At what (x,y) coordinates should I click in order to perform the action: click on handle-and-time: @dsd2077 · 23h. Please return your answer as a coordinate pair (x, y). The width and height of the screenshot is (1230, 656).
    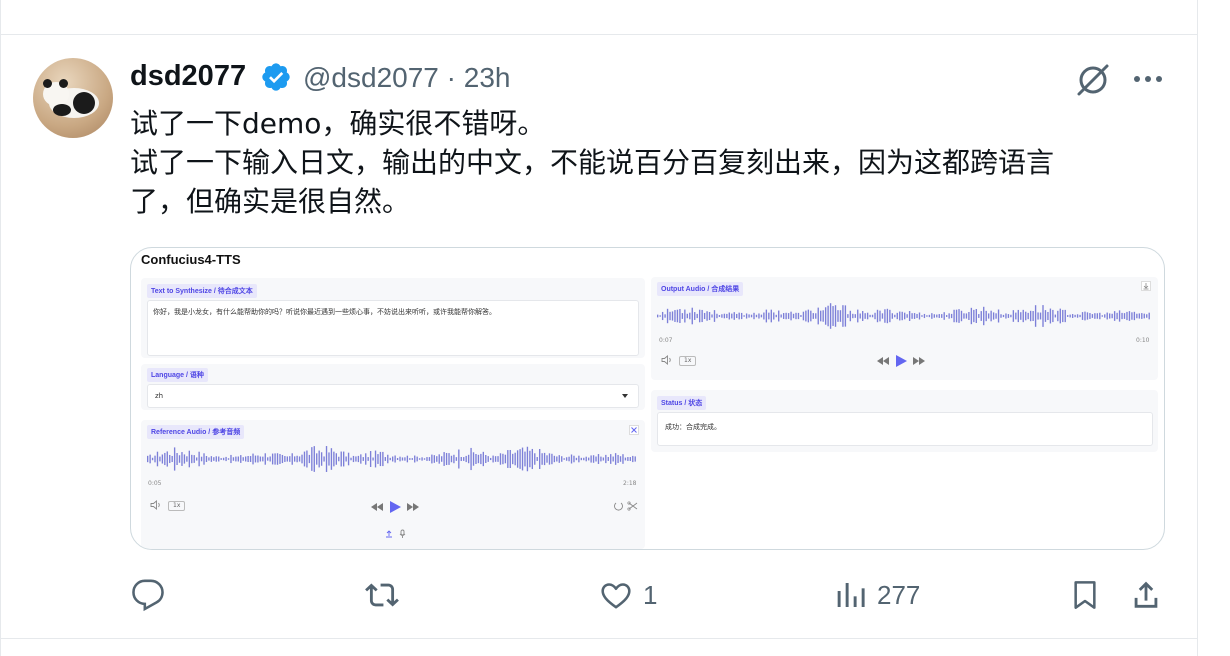
    Looking at the image, I should click on (406, 78).